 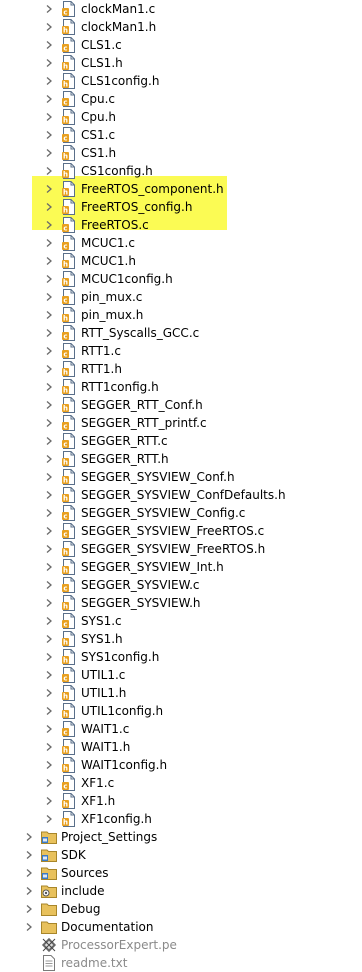 I want to click on file-util1-h: h UTIL1.h, so click(x=181, y=693).